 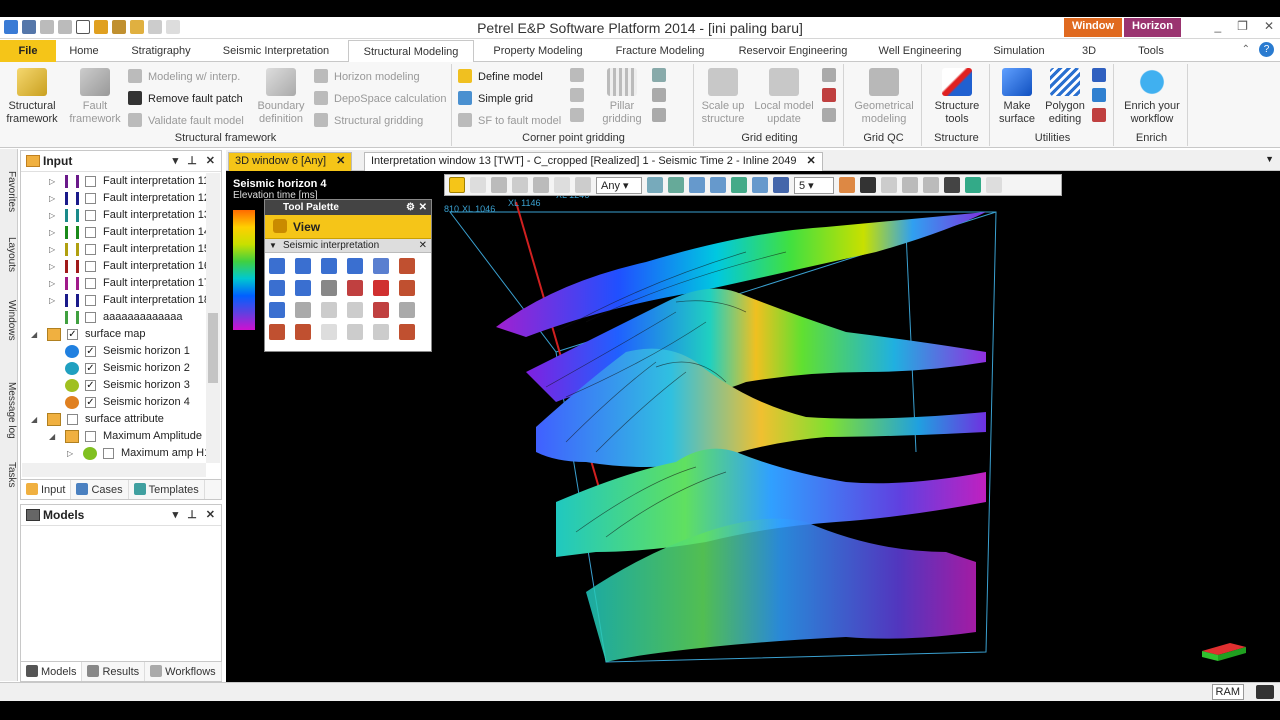 What do you see at coordinates (423, 246) in the screenshot?
I see `section-close-icon: ✕` at bounding box center [423, 246].